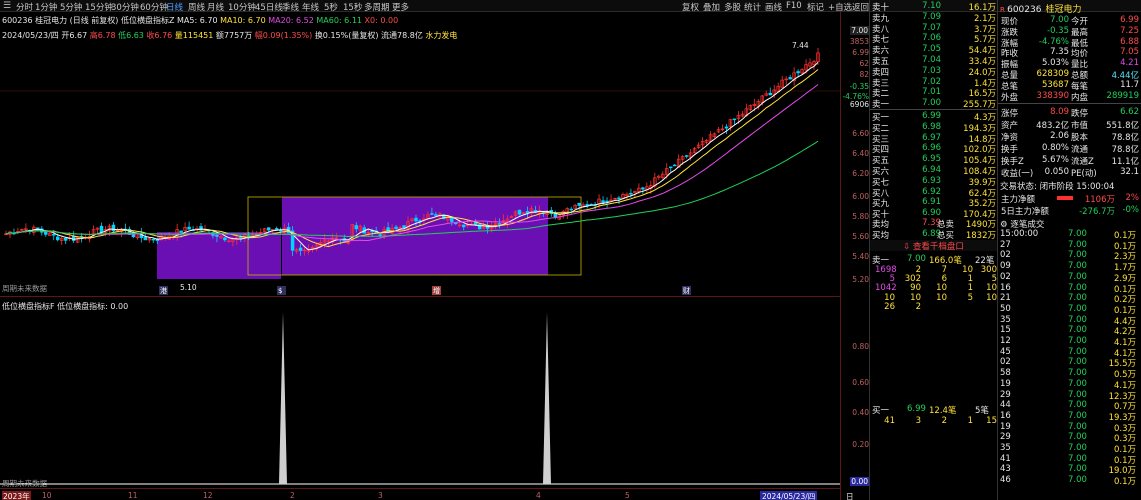 This screenshot has height=500, width=1141. I want to click on orderbook-row: 卖七 7.06 5.7万, so click(933, 39).